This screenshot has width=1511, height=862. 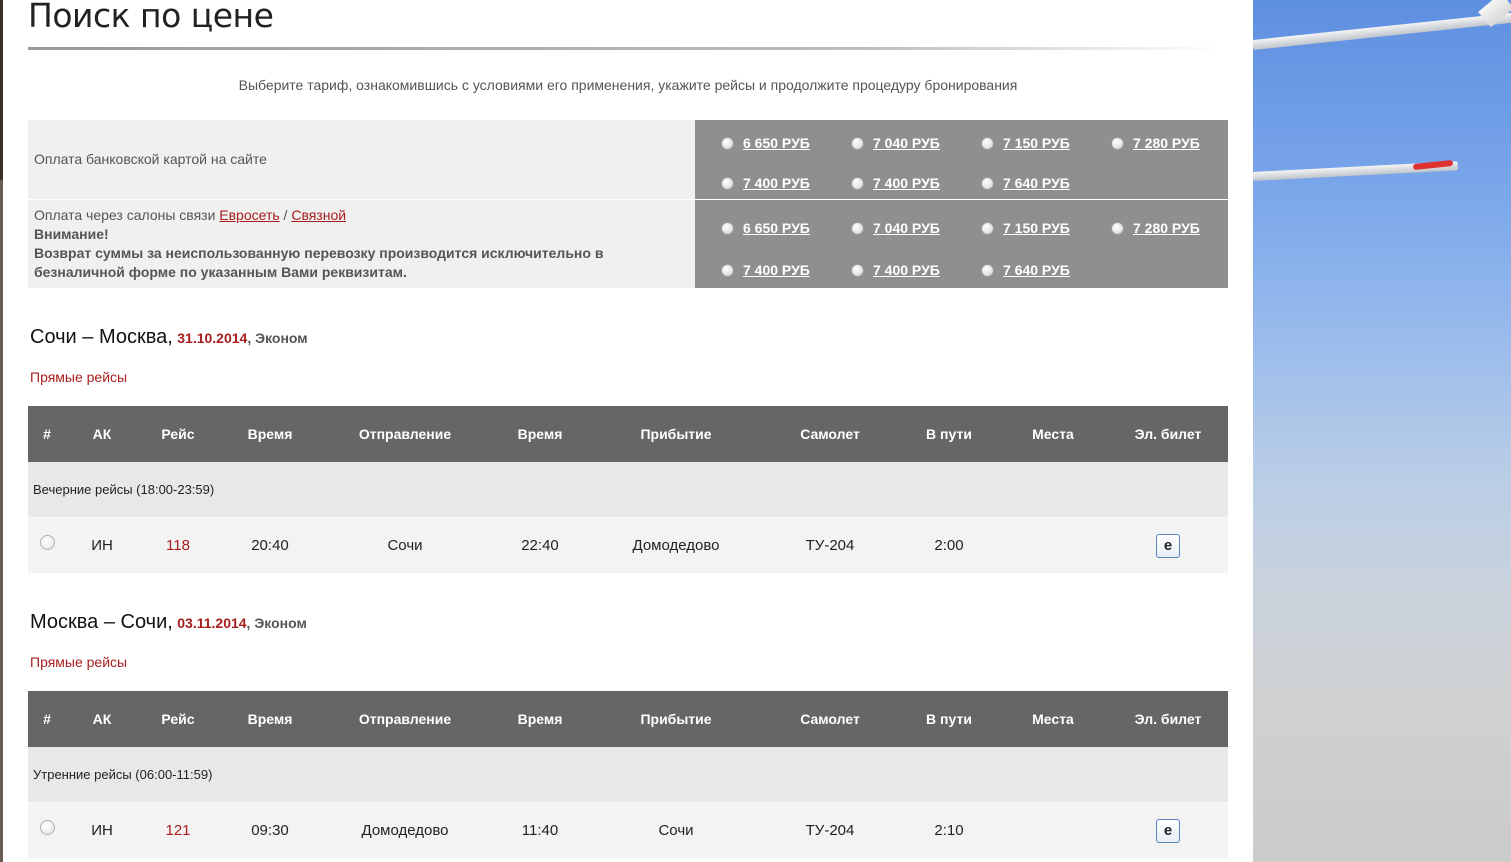 I want to click on flight-number: 121, so click(x=178, y=830).